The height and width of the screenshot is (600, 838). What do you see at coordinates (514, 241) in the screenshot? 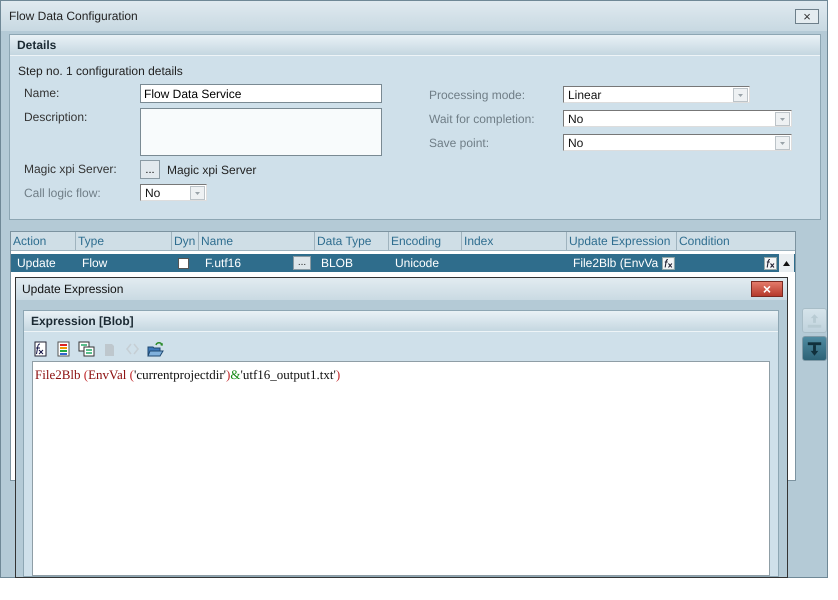
I see `column-header: Index` at bounding box center [514, 241].